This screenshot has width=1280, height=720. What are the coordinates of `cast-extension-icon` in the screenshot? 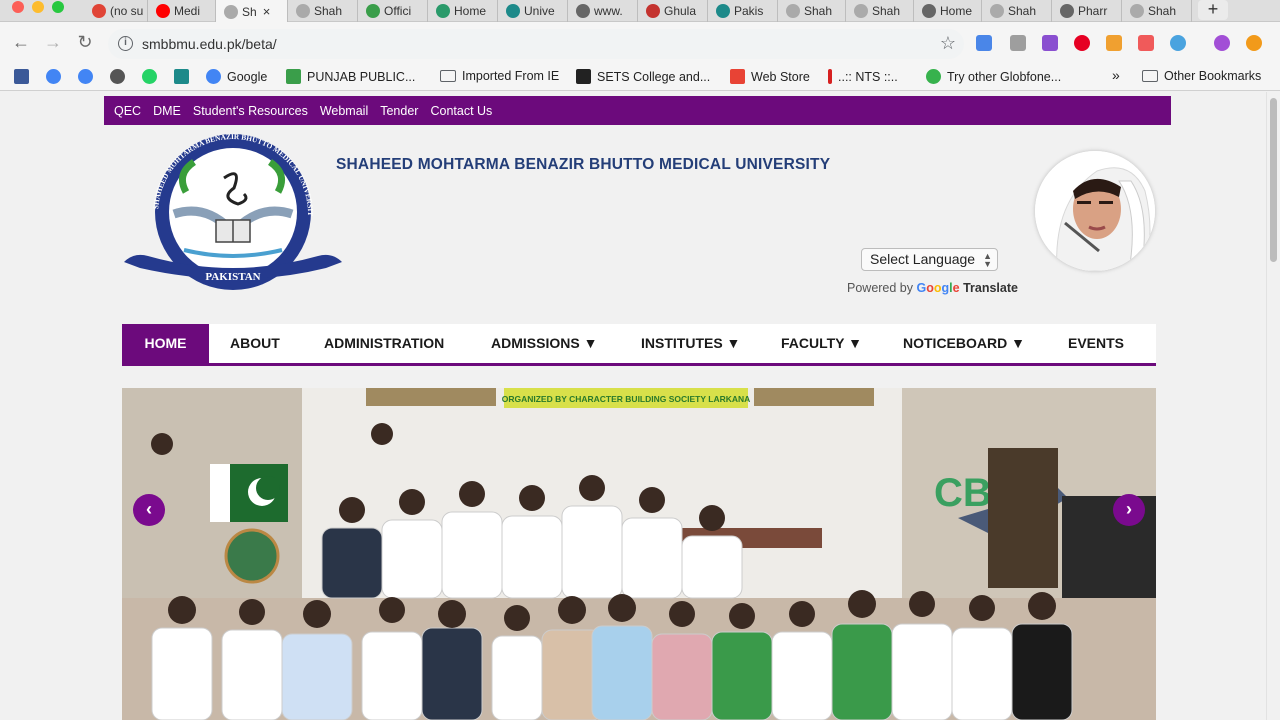 It's located at (1146, 43).